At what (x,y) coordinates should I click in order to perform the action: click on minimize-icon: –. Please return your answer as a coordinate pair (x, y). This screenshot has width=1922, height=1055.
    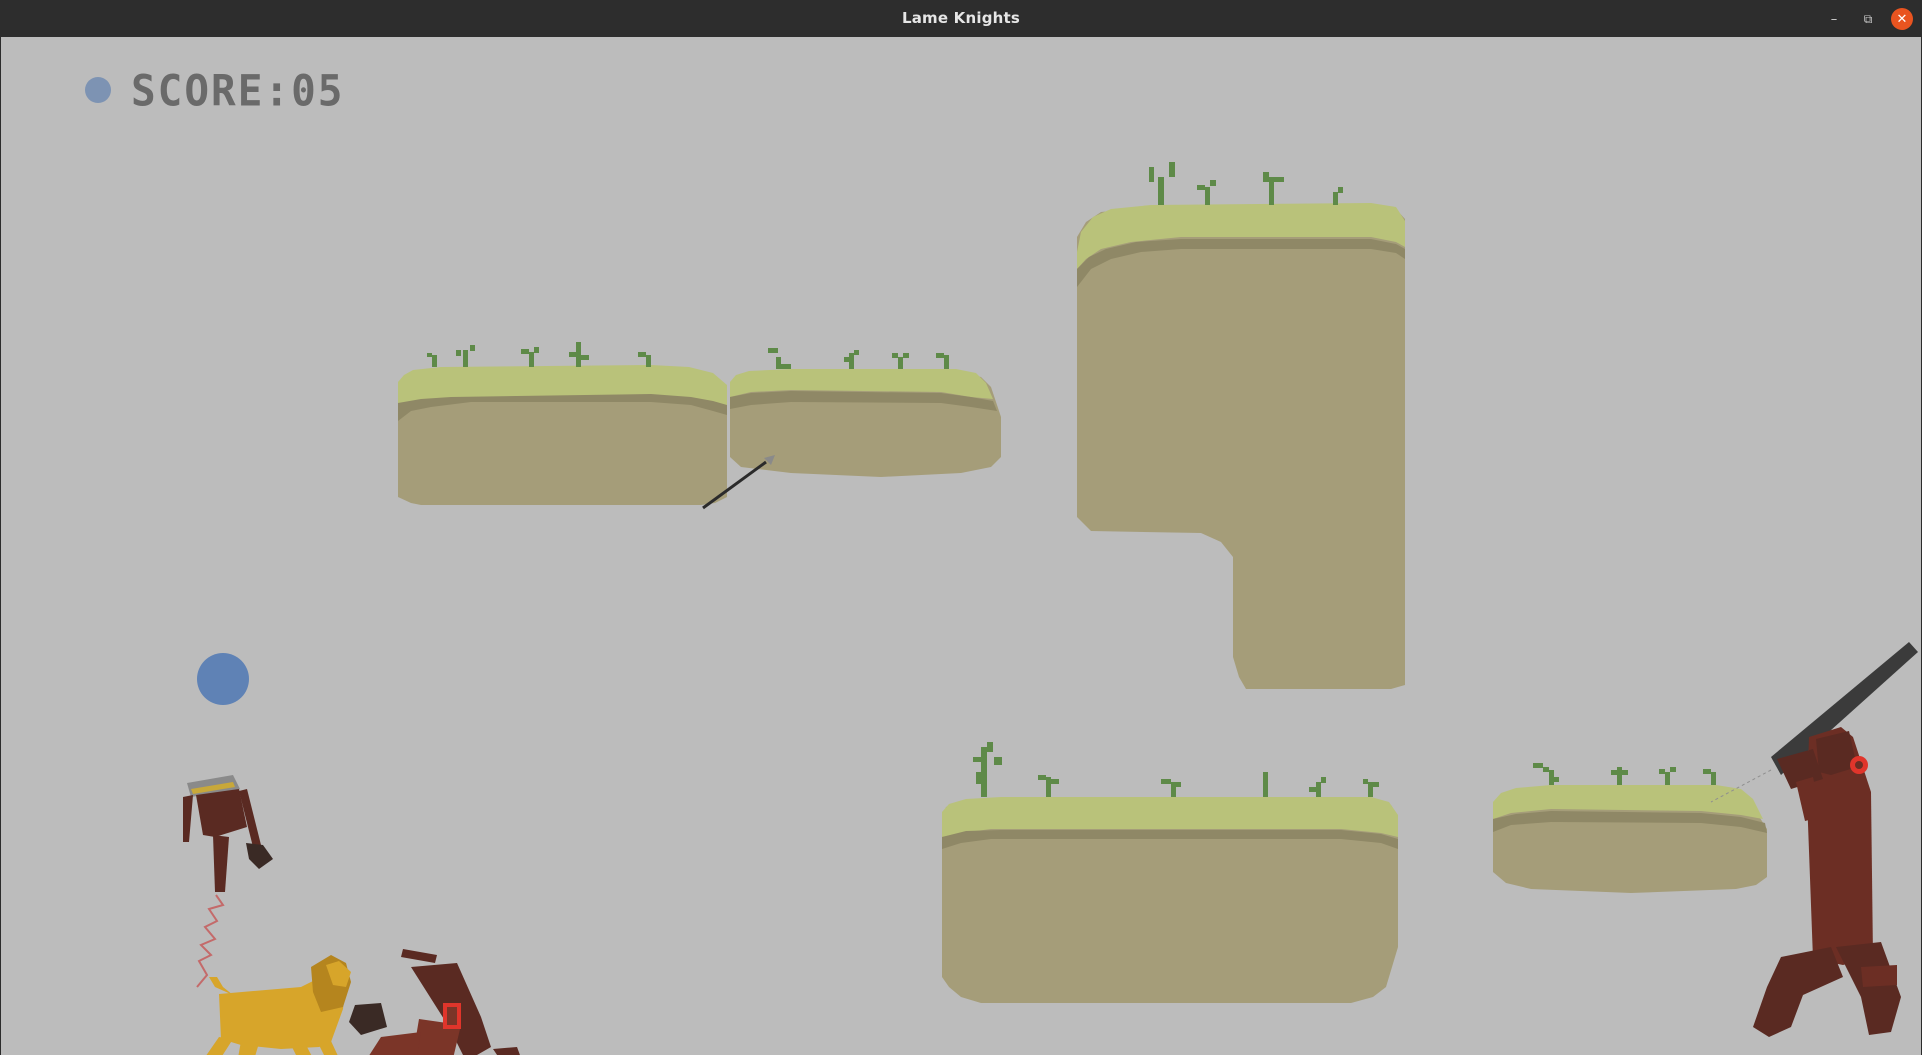
    Looking at the image, I should click on (1834, 19).